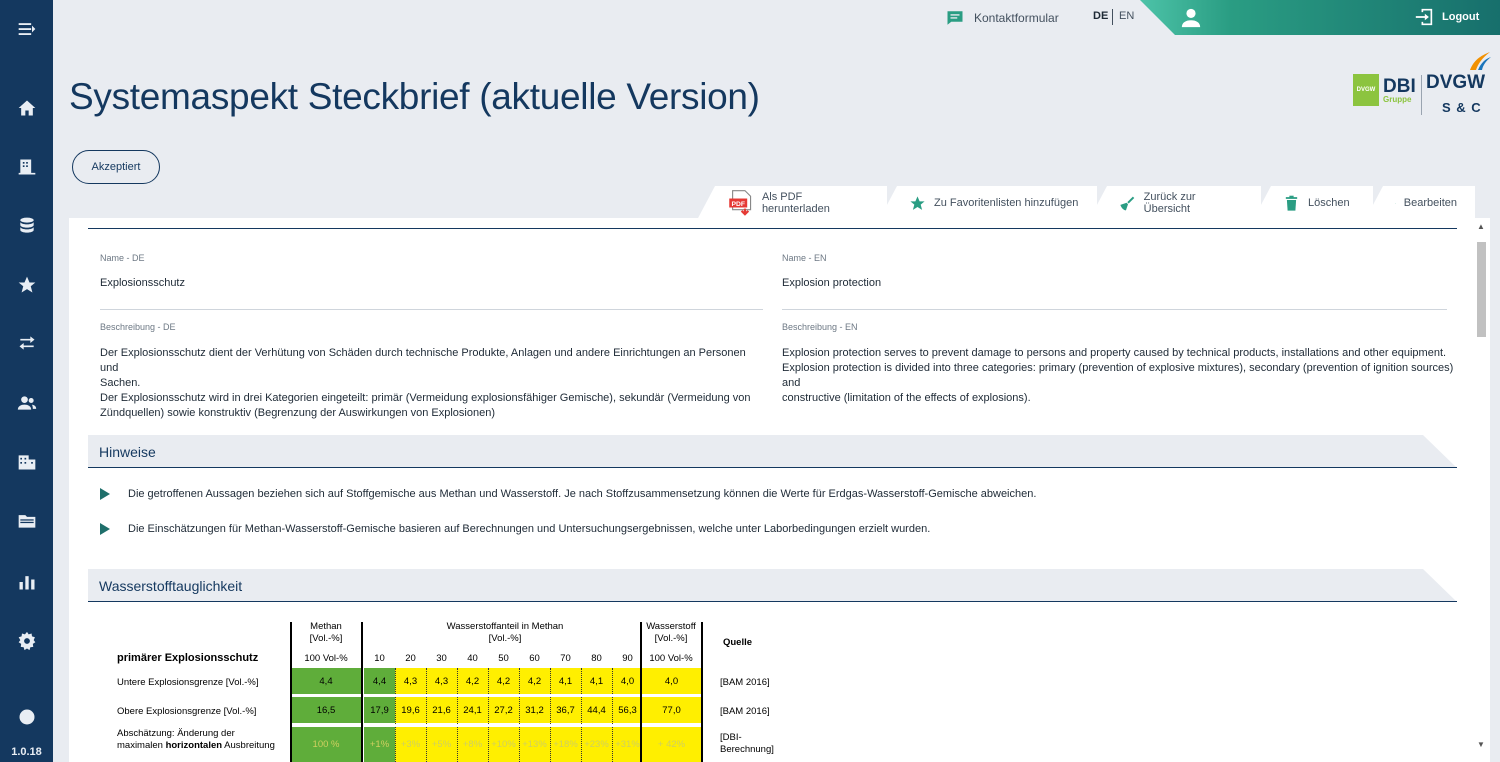 This screenshot has width=1500, height=762. I want to click on chart-icon, so click(26, 582).